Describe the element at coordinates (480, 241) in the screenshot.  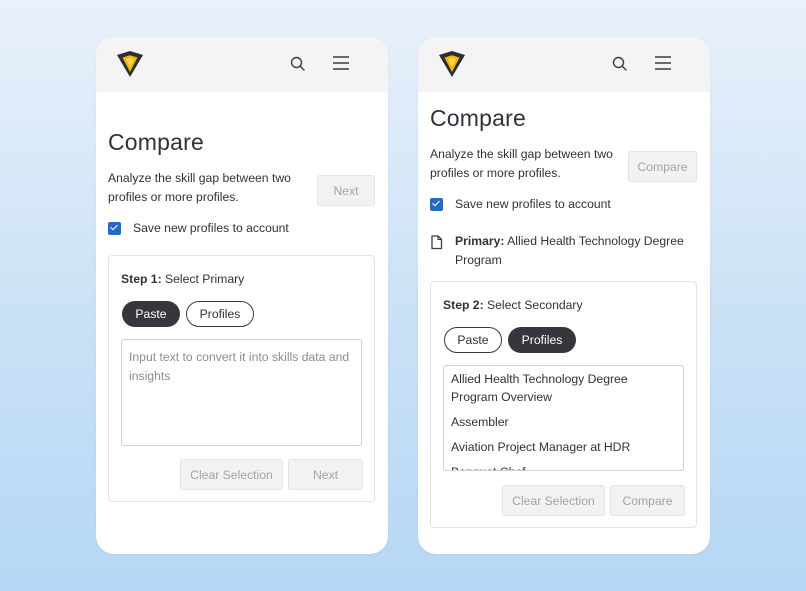
I see `primary-label: Primary:` at that location.